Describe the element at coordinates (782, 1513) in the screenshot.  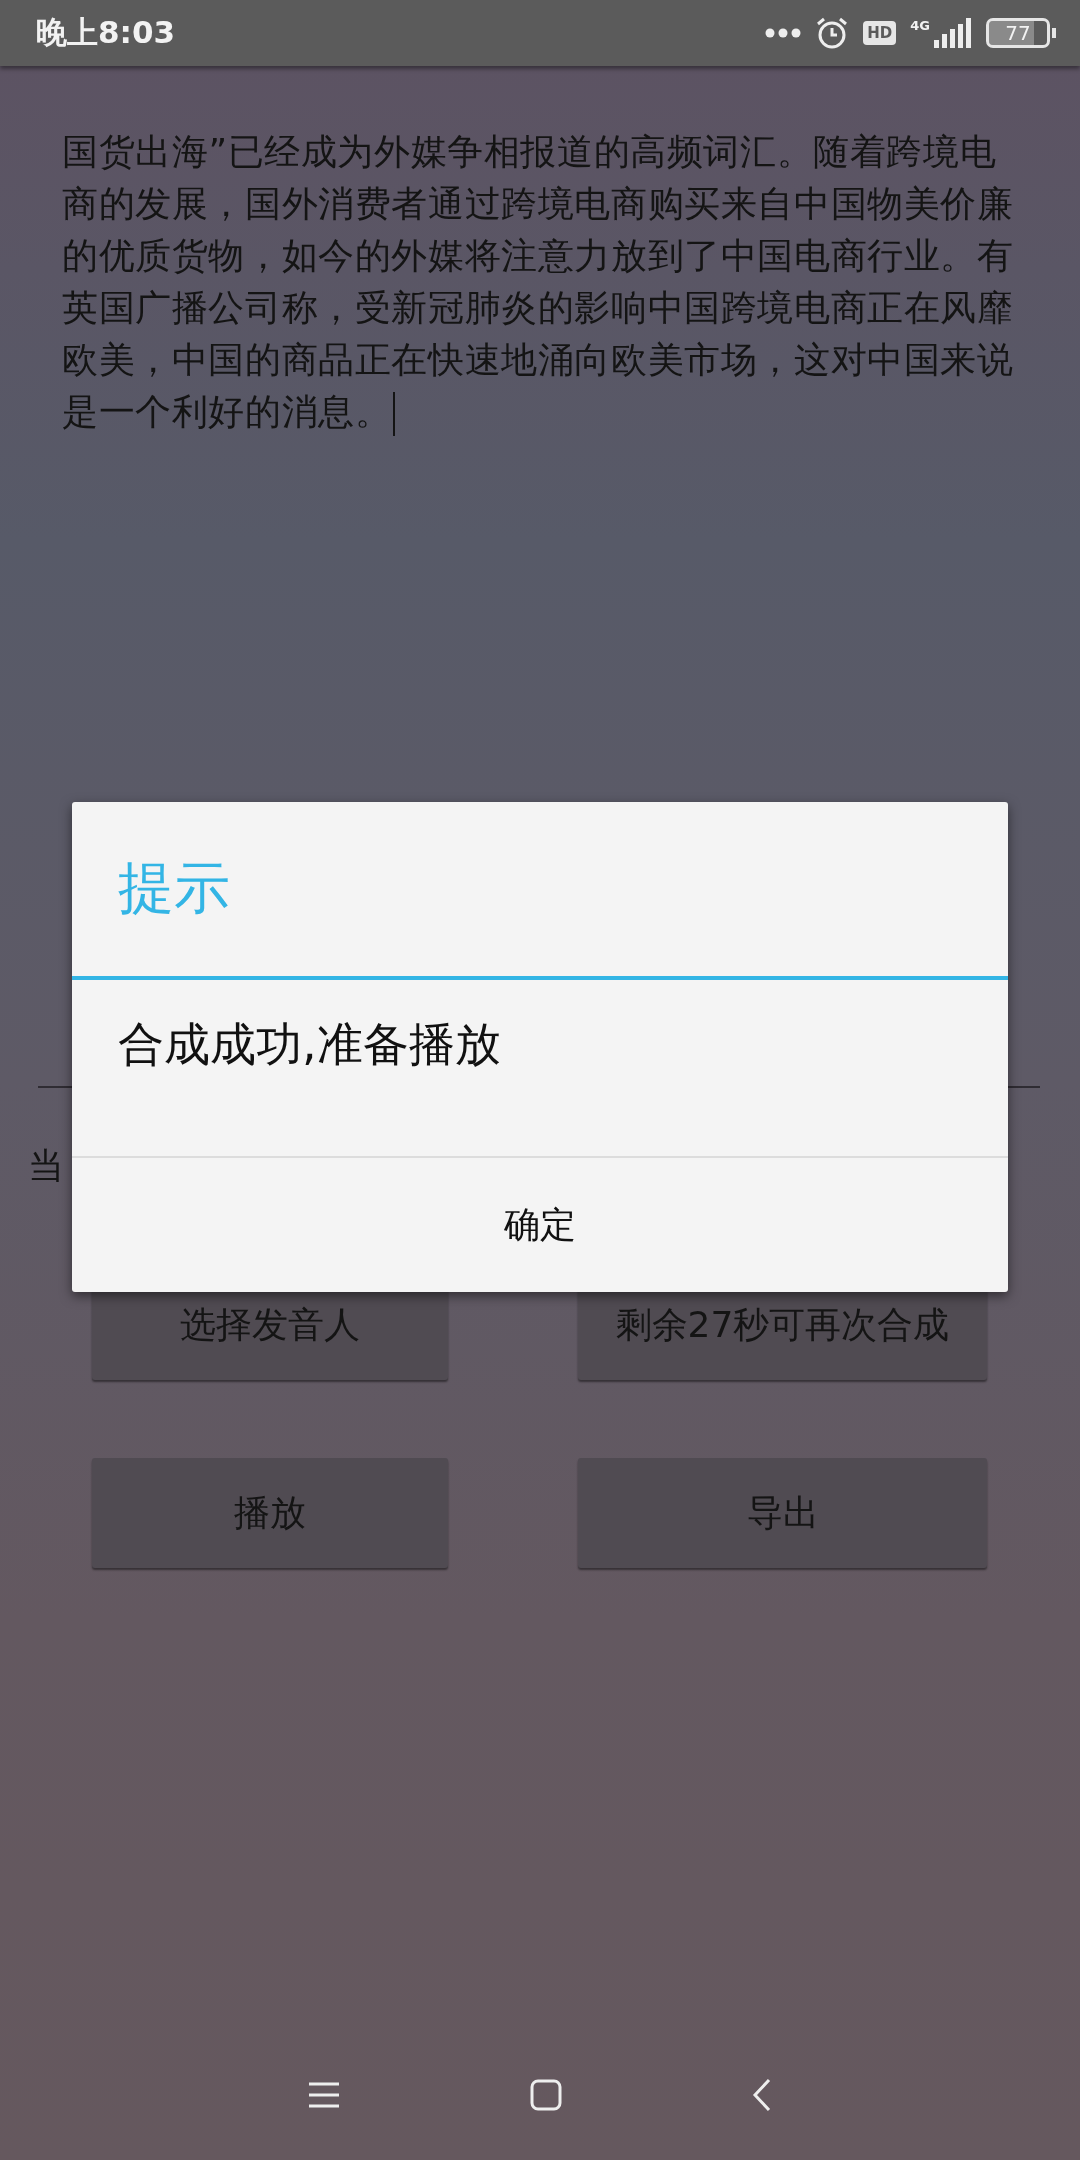
I see `action-button: 导出` at that location.